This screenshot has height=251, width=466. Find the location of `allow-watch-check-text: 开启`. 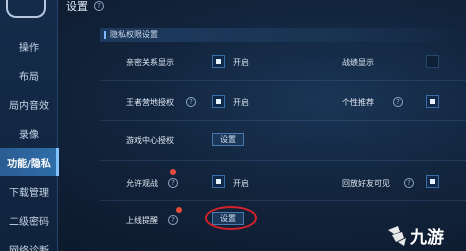

allow-watch-check-text: 开启 is located at coordinates (241, 183).